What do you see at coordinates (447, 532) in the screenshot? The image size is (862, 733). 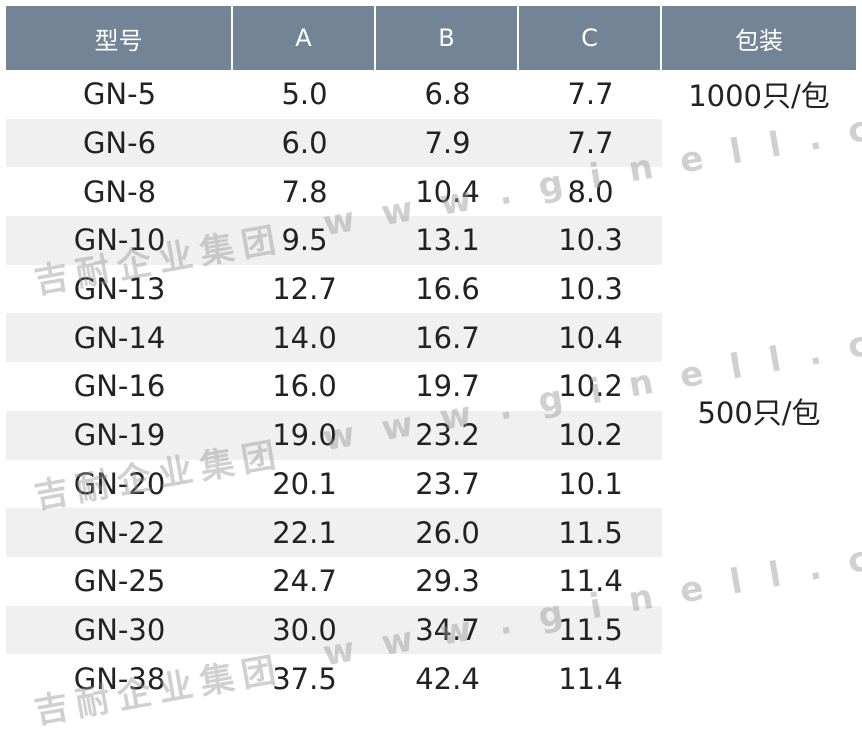 I see `b-cell: 26.0` at bounding box center [447, 532].